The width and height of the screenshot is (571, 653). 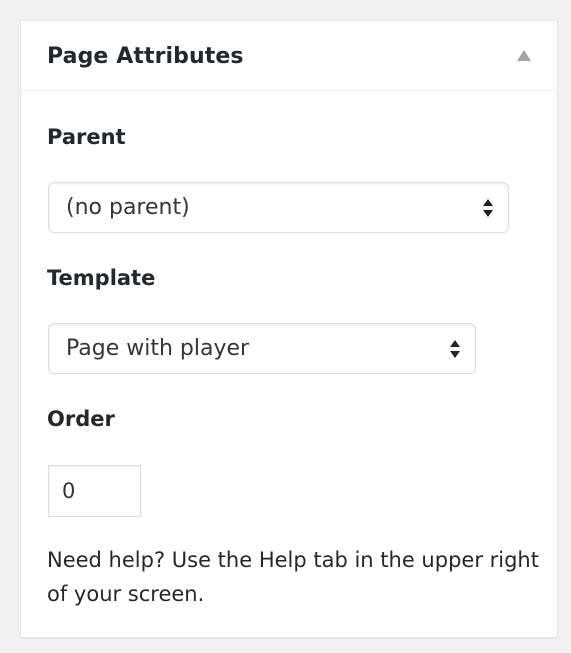 What do you see at coordinates (289, 56) in the screenshot?
I see `panel-header: Page Attributes` at bounding box center [289, 56].